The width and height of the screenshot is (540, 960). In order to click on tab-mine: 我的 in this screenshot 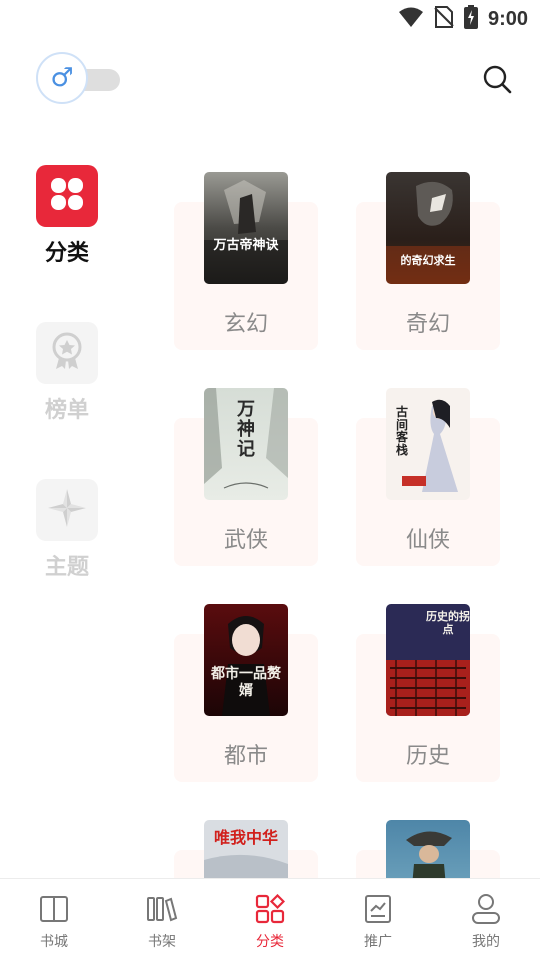, I will do `click(486, 919)`.